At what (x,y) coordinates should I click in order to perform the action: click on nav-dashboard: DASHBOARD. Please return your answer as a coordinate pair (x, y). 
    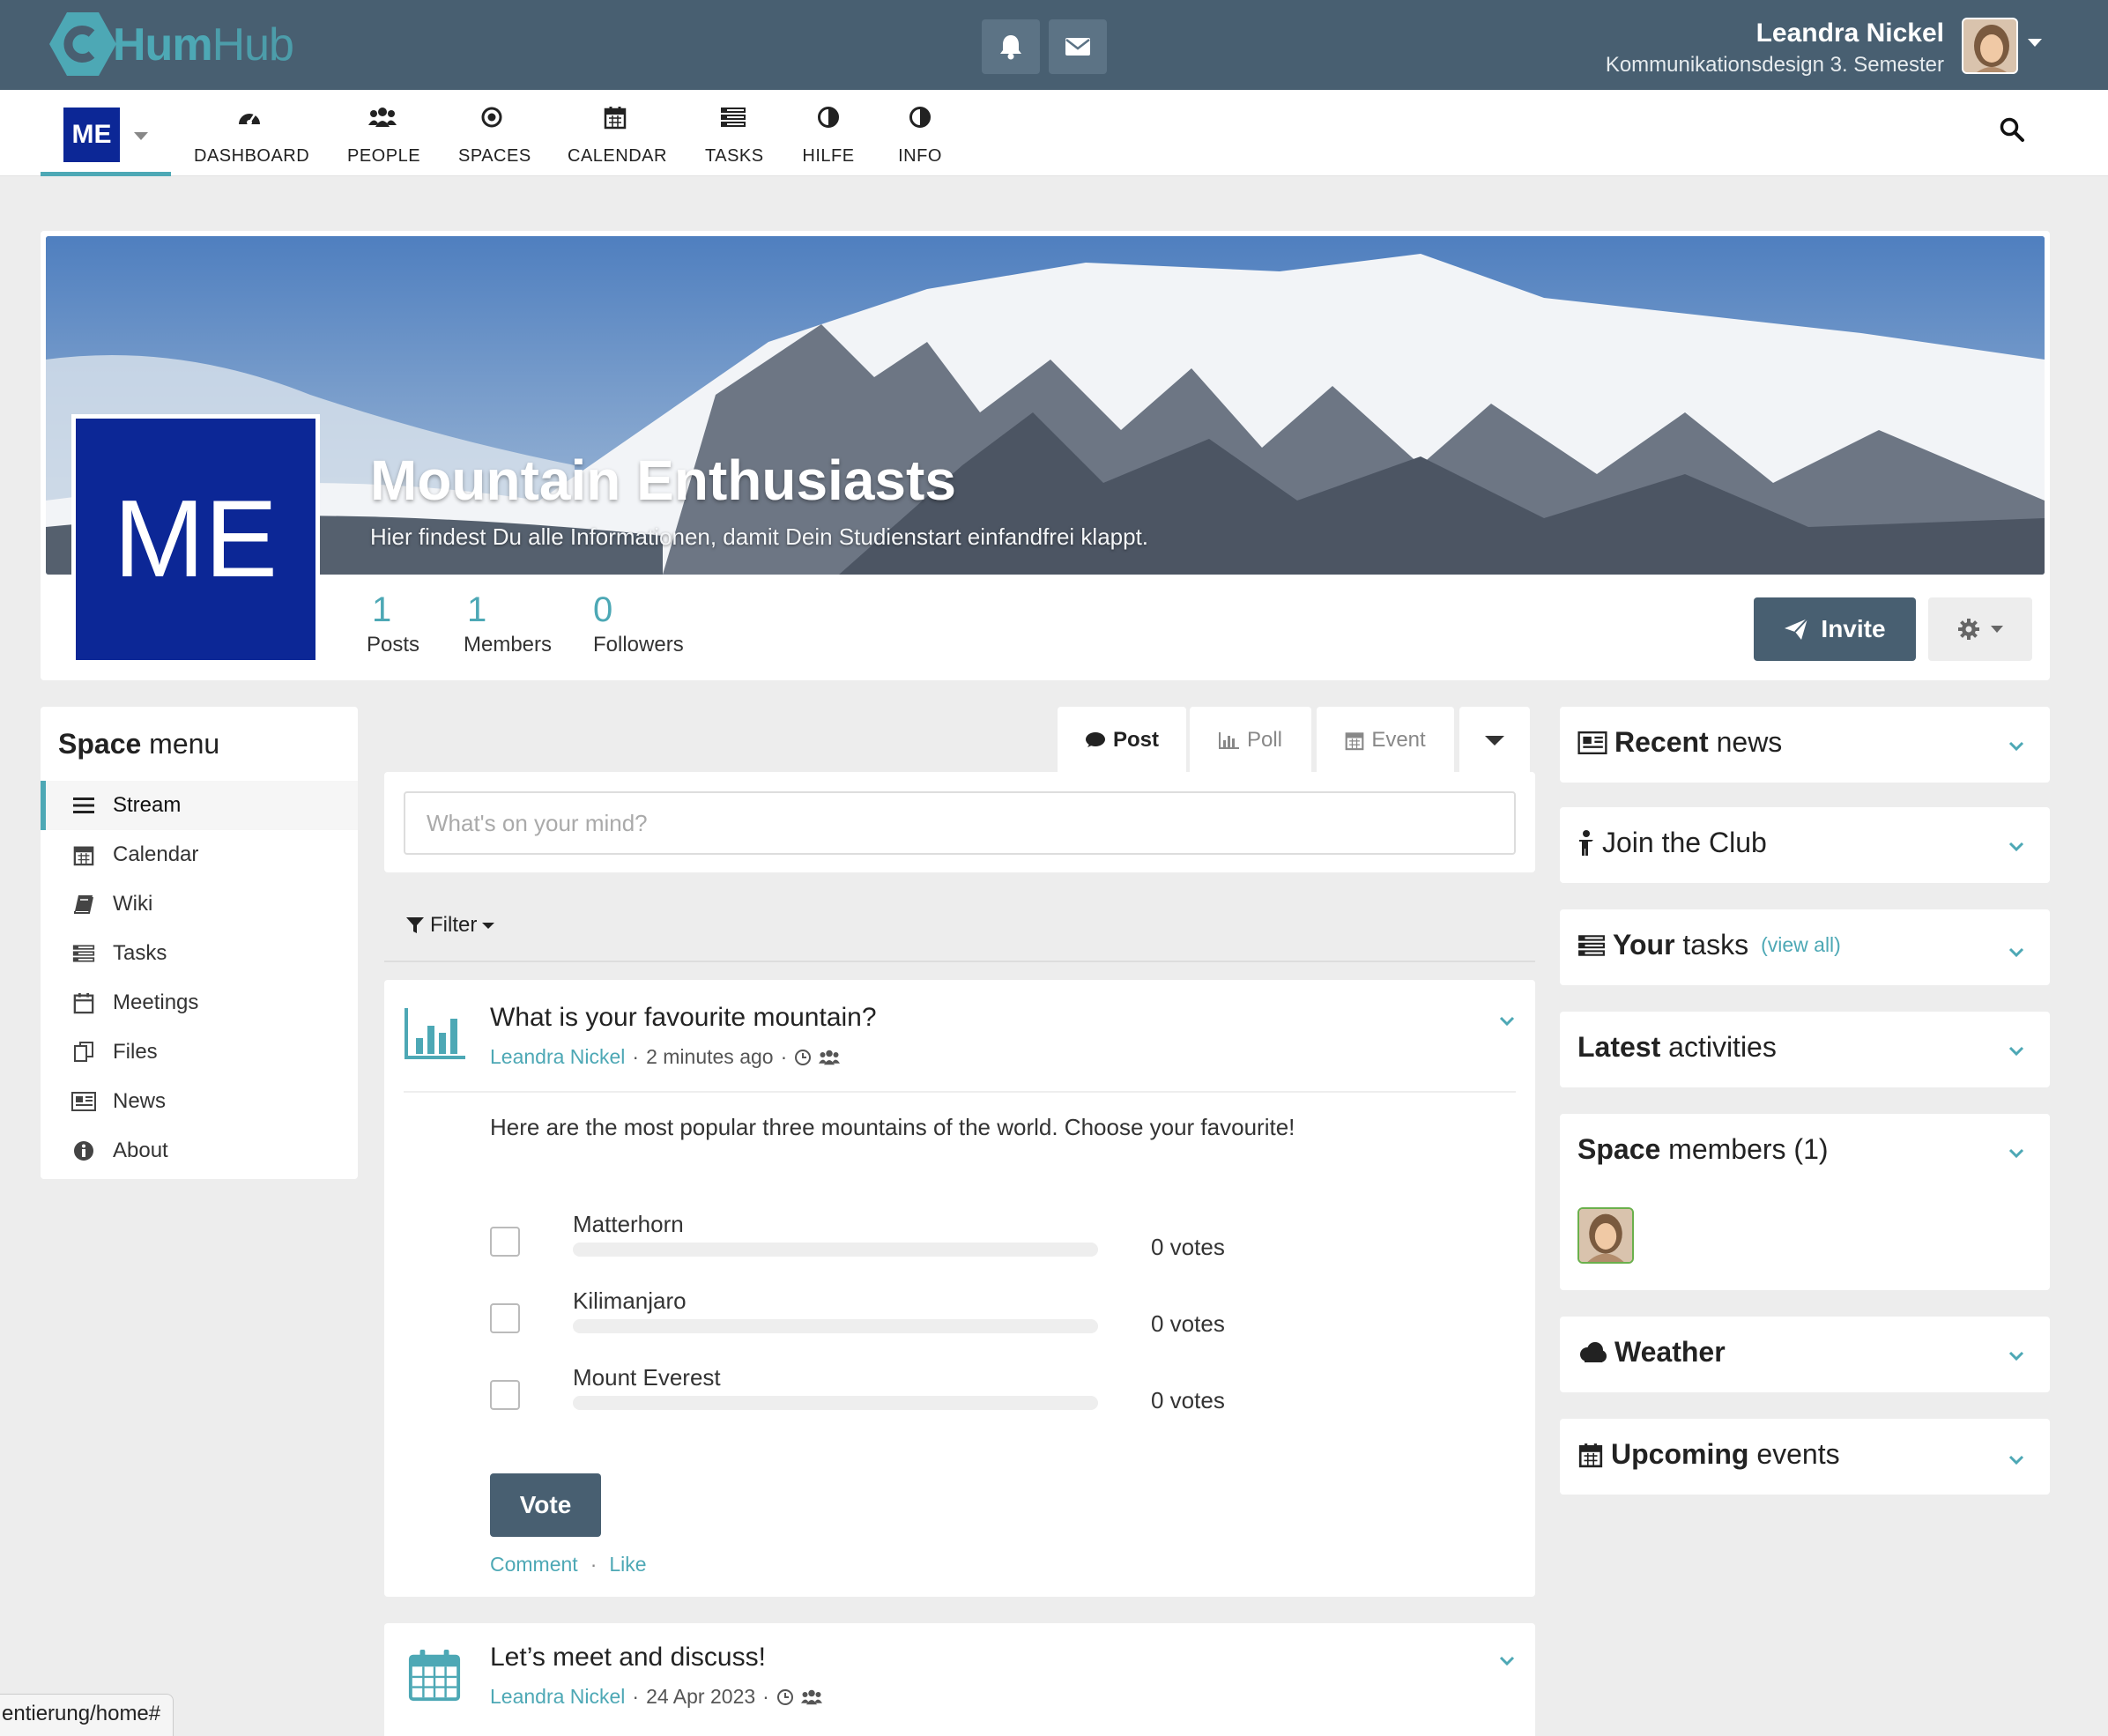
    Looking at the image, I should click on (251, 137).